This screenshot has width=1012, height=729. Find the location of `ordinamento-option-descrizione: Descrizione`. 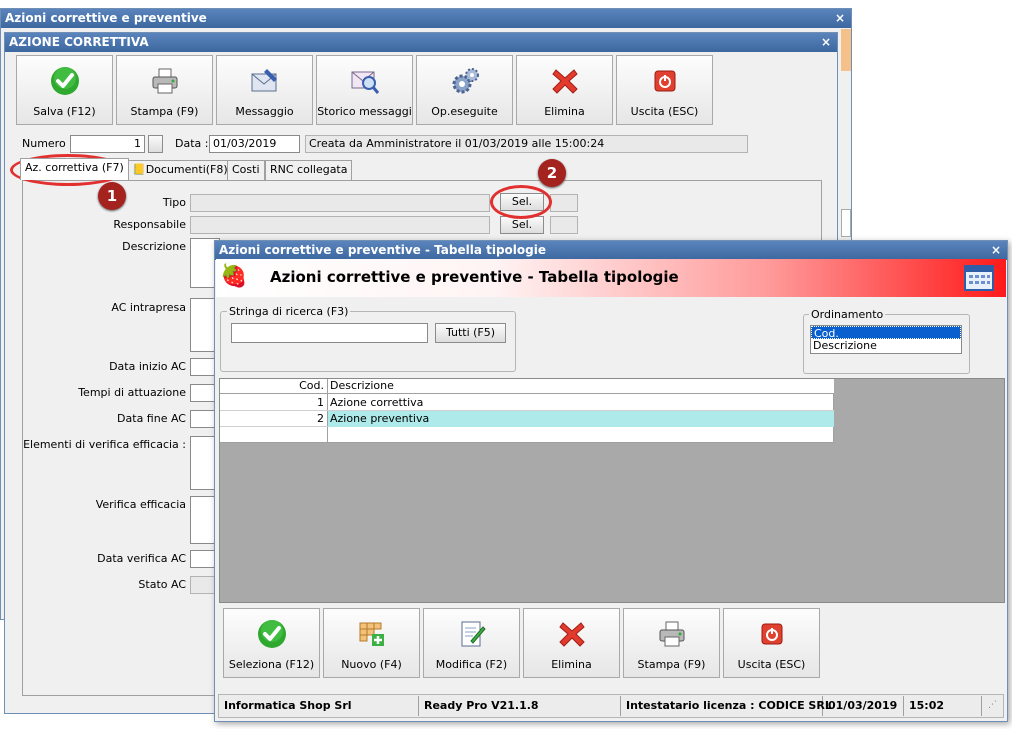

ordinamento-option-descrizione: Descrizione is located at coordinates (886, 345).